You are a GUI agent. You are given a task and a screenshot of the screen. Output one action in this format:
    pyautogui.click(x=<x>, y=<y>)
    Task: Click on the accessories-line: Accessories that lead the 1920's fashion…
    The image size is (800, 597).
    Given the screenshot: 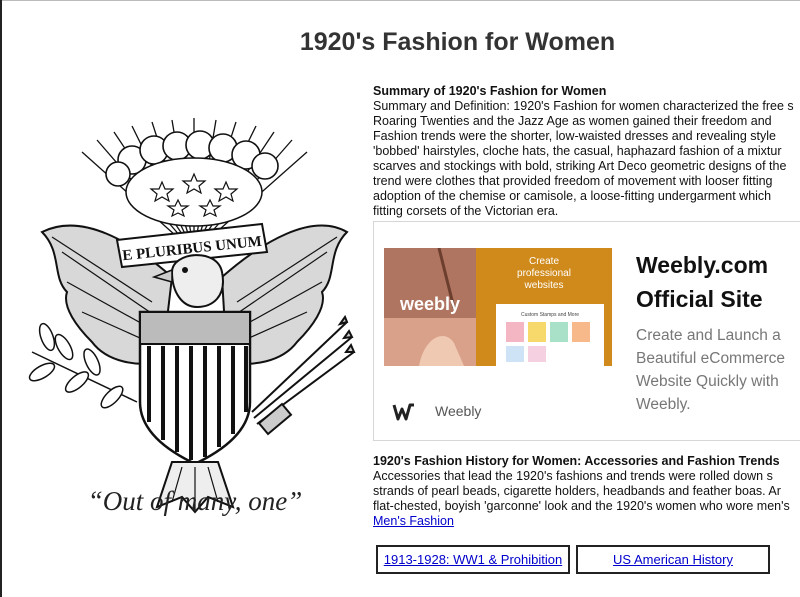 What is the action you would take?
    pyautogui.click(x=573, y=476)
    